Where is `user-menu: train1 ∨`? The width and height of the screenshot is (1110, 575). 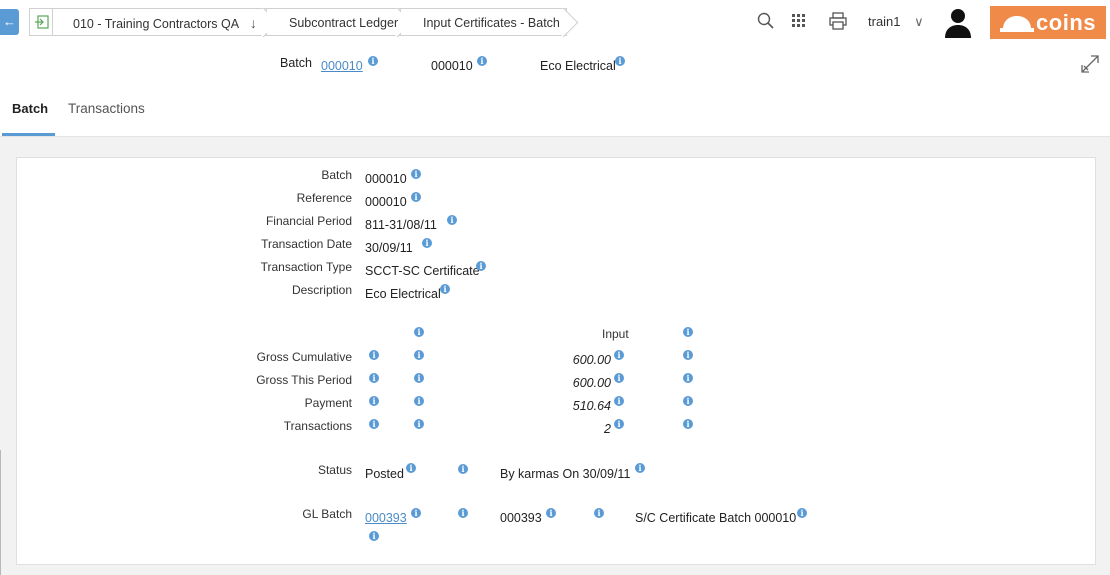 user-menu: train1 ∨ is located at coordinates (896, 22).